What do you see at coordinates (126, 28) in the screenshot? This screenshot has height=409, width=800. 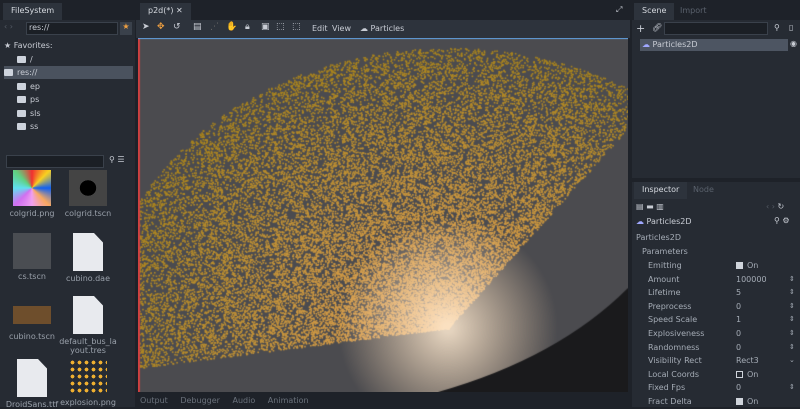 I see `favorite-star-icon: ★` at bounding box center [126, 28].